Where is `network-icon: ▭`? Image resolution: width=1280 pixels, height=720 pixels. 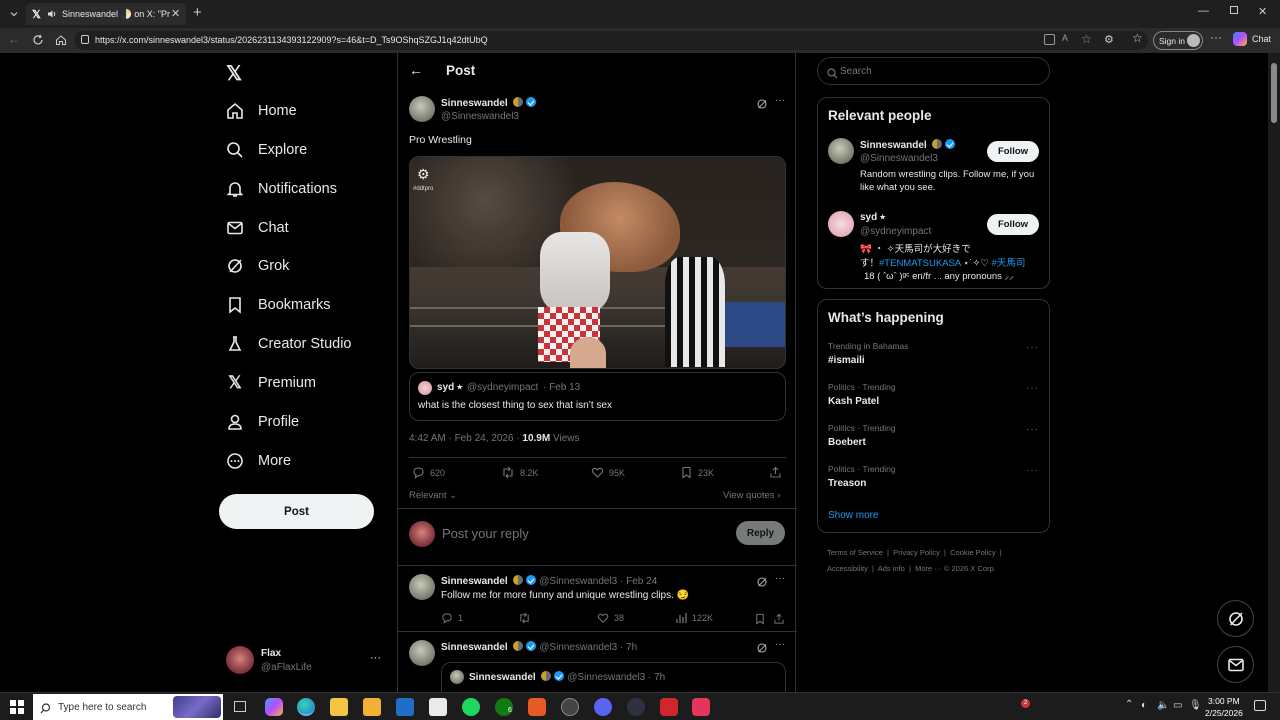
network-icon: ▭ is located at coordinates (1177, 705).